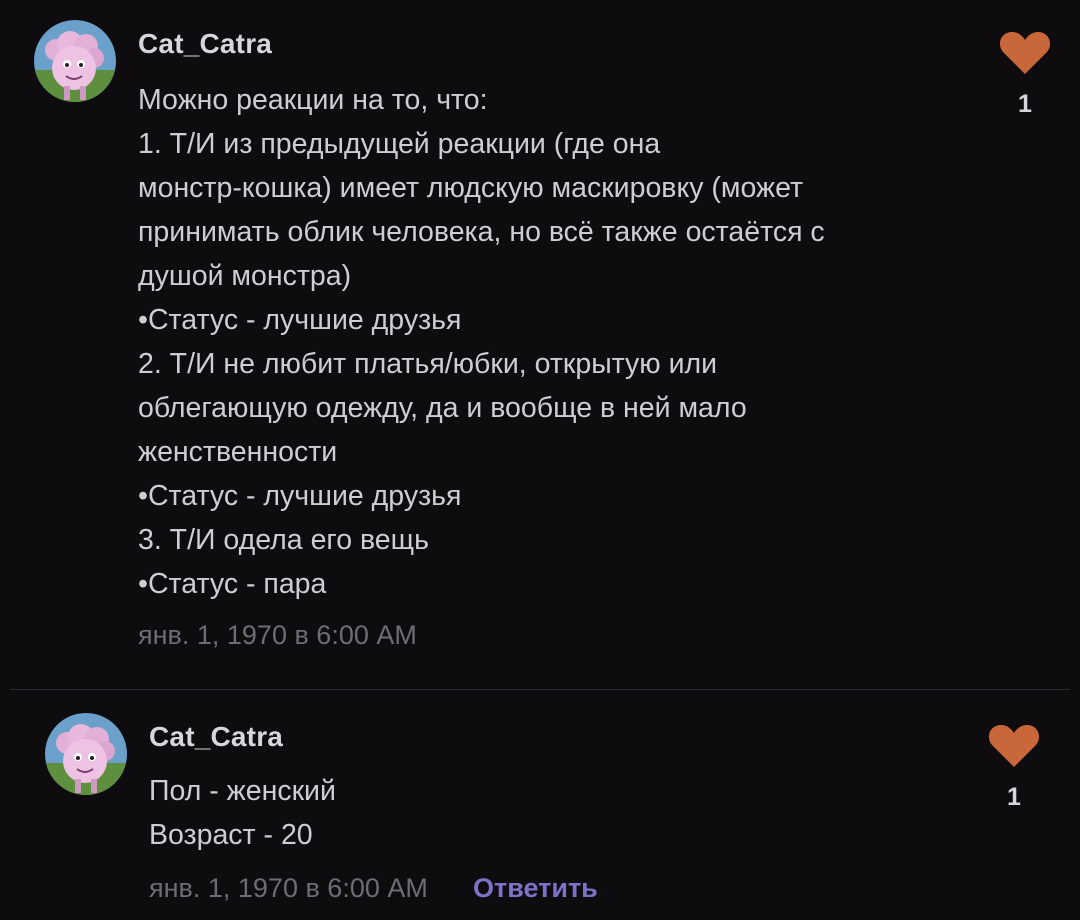  Describe the element at coordinates (242, 813) in the screenshot. I see `comment-body: Пол - женский Возраст - 20` at that location.